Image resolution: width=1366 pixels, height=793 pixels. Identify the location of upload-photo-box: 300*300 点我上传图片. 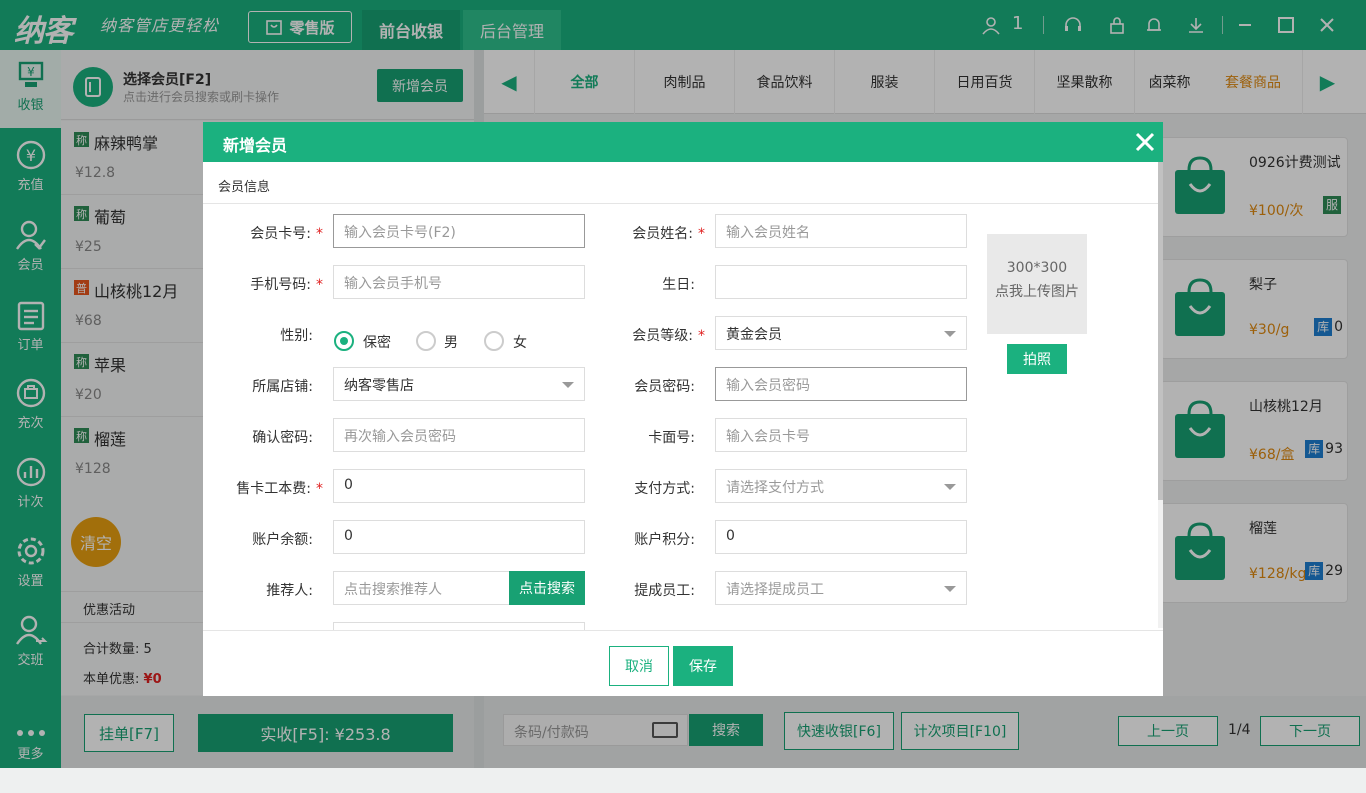
(1037, 284).